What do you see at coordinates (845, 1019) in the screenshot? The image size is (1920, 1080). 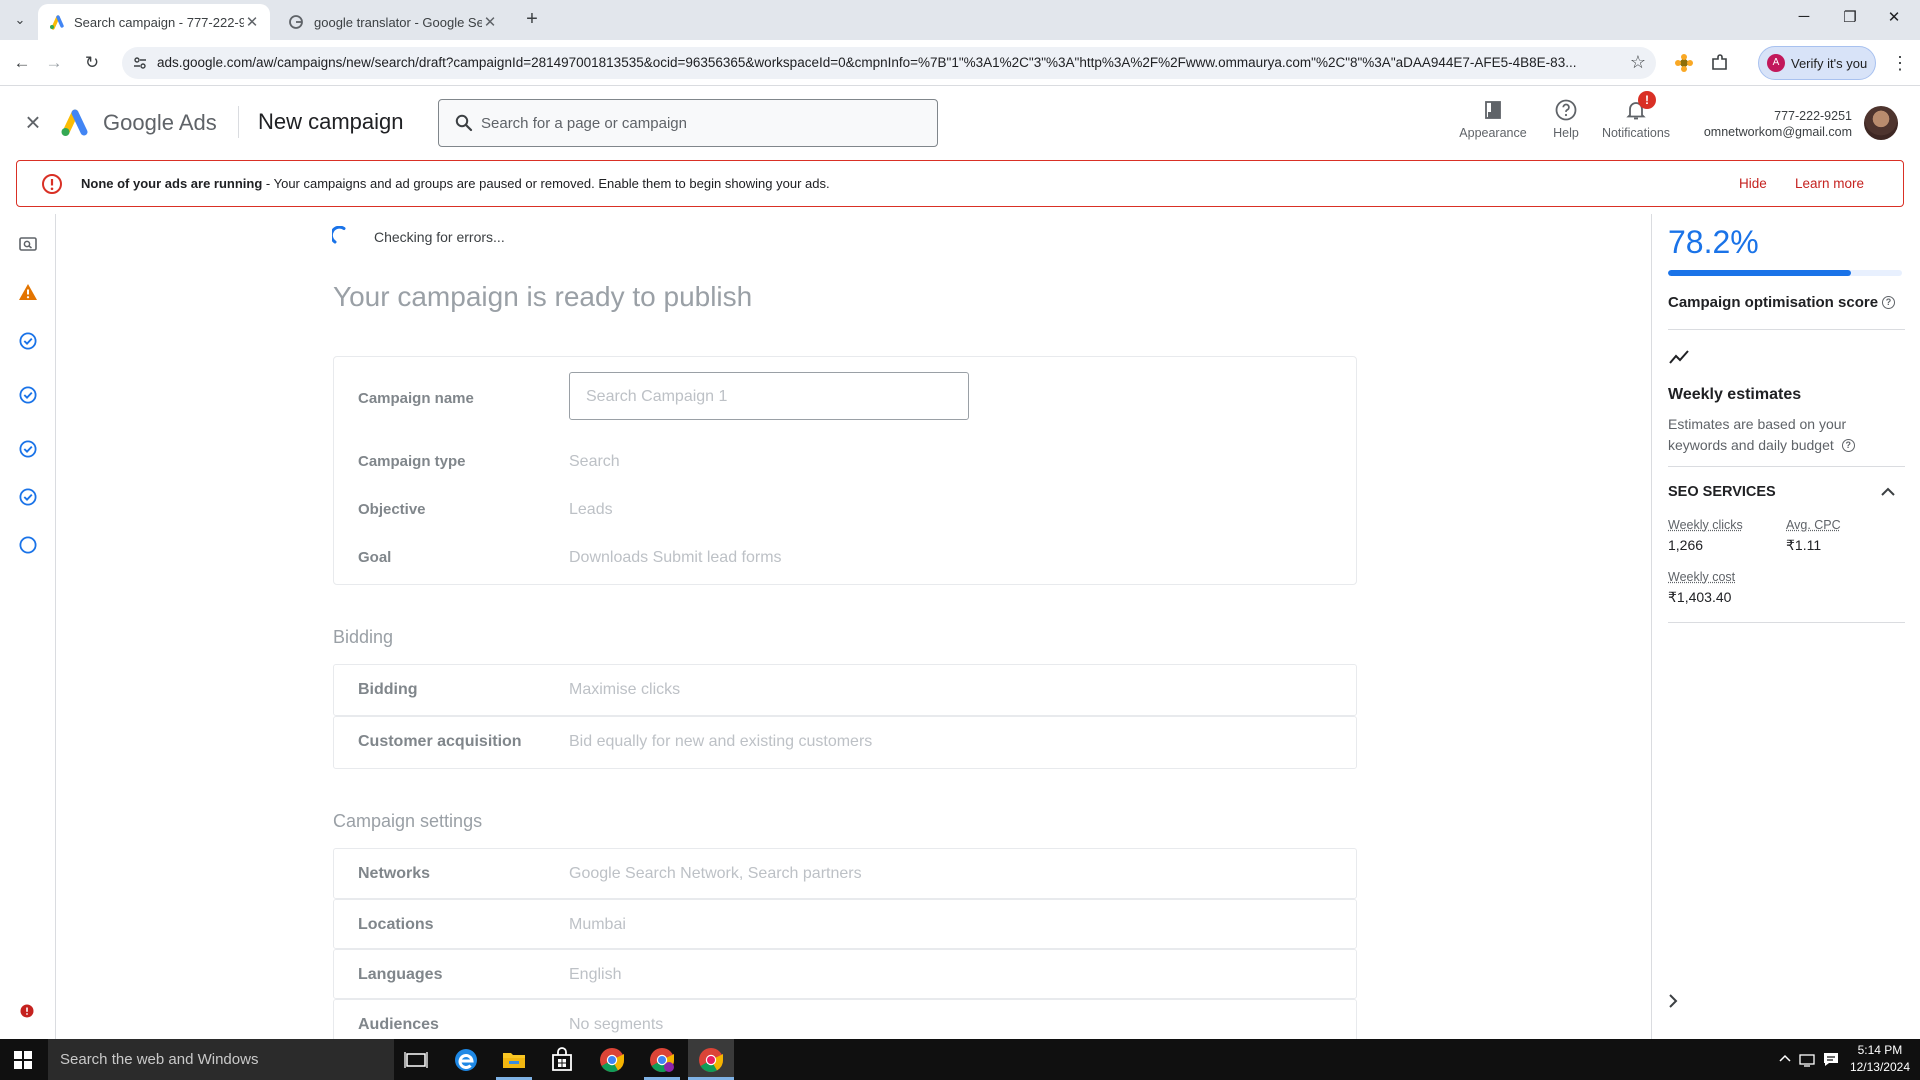 I see `audiences-row: Audiences No segments` at bounding box center [845, 1019].